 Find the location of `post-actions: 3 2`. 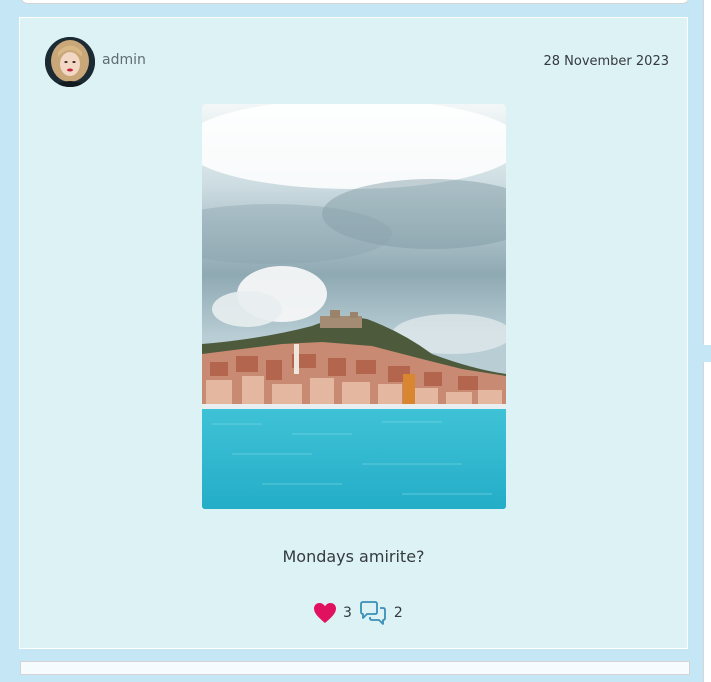

post-actions: 3 2 is located at coordinates (361, 613).